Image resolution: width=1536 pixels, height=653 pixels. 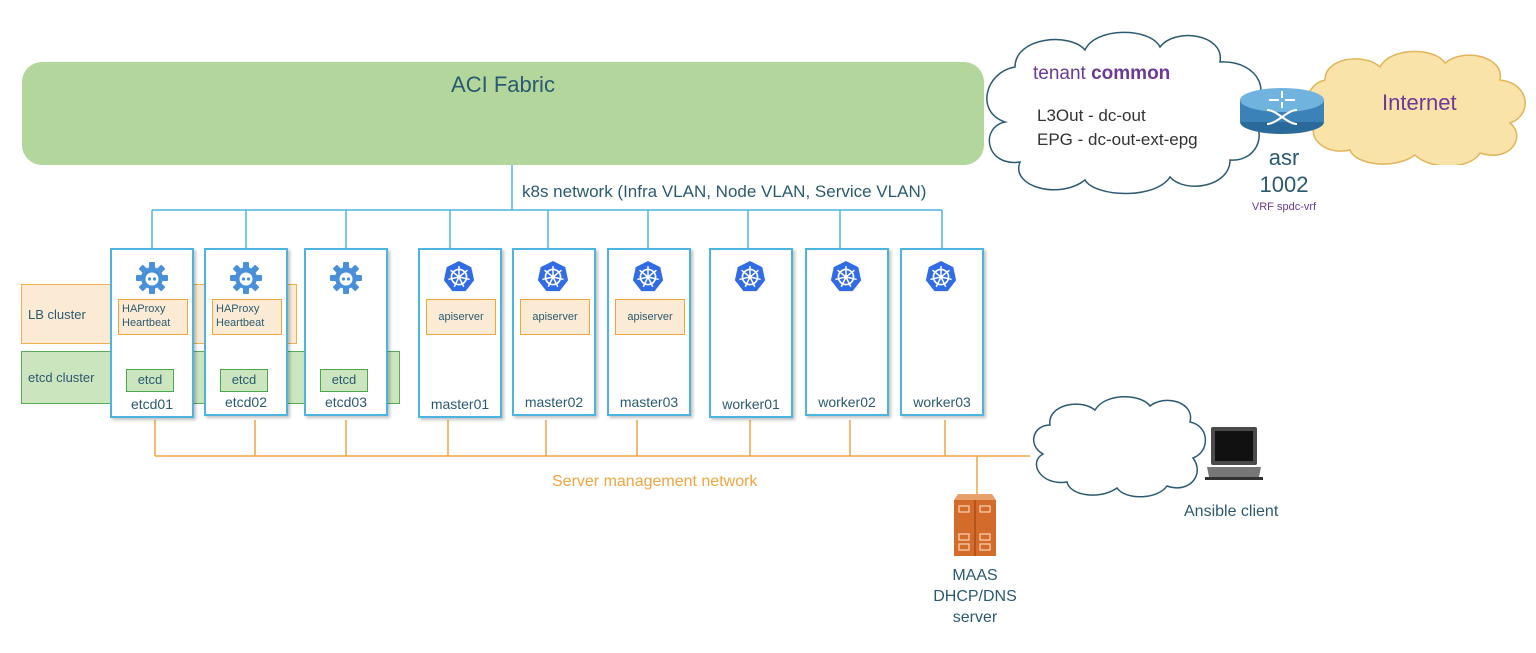 I want to click on aci-fabric-title: ACI Fabric, so click(x=503, y=84).